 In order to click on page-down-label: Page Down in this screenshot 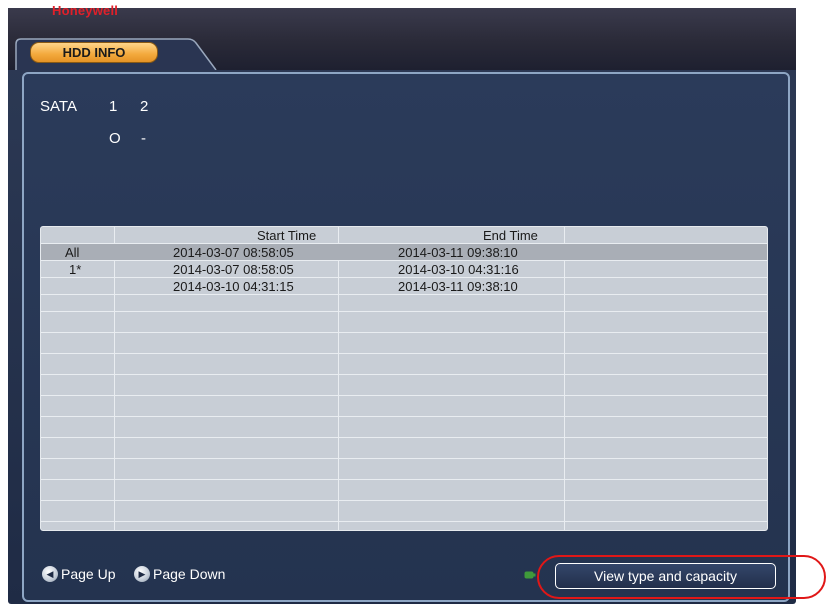, I will do `click(189, 574)`.